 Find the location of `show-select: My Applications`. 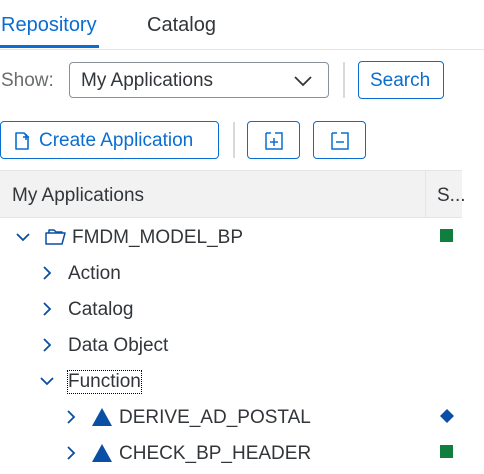

show-select: My Applications is located at coordinates (199, 80).